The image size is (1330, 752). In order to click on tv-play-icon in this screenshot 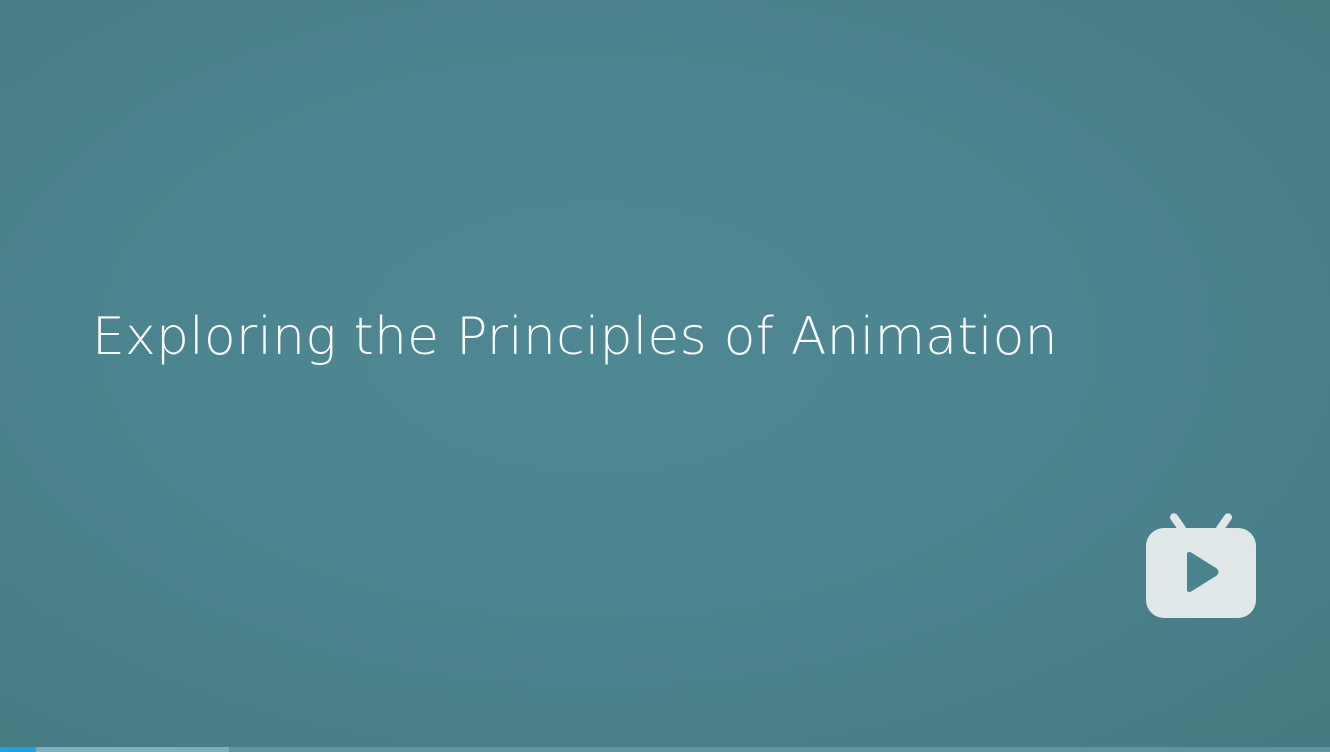, I will do `click(1201, 565)`.